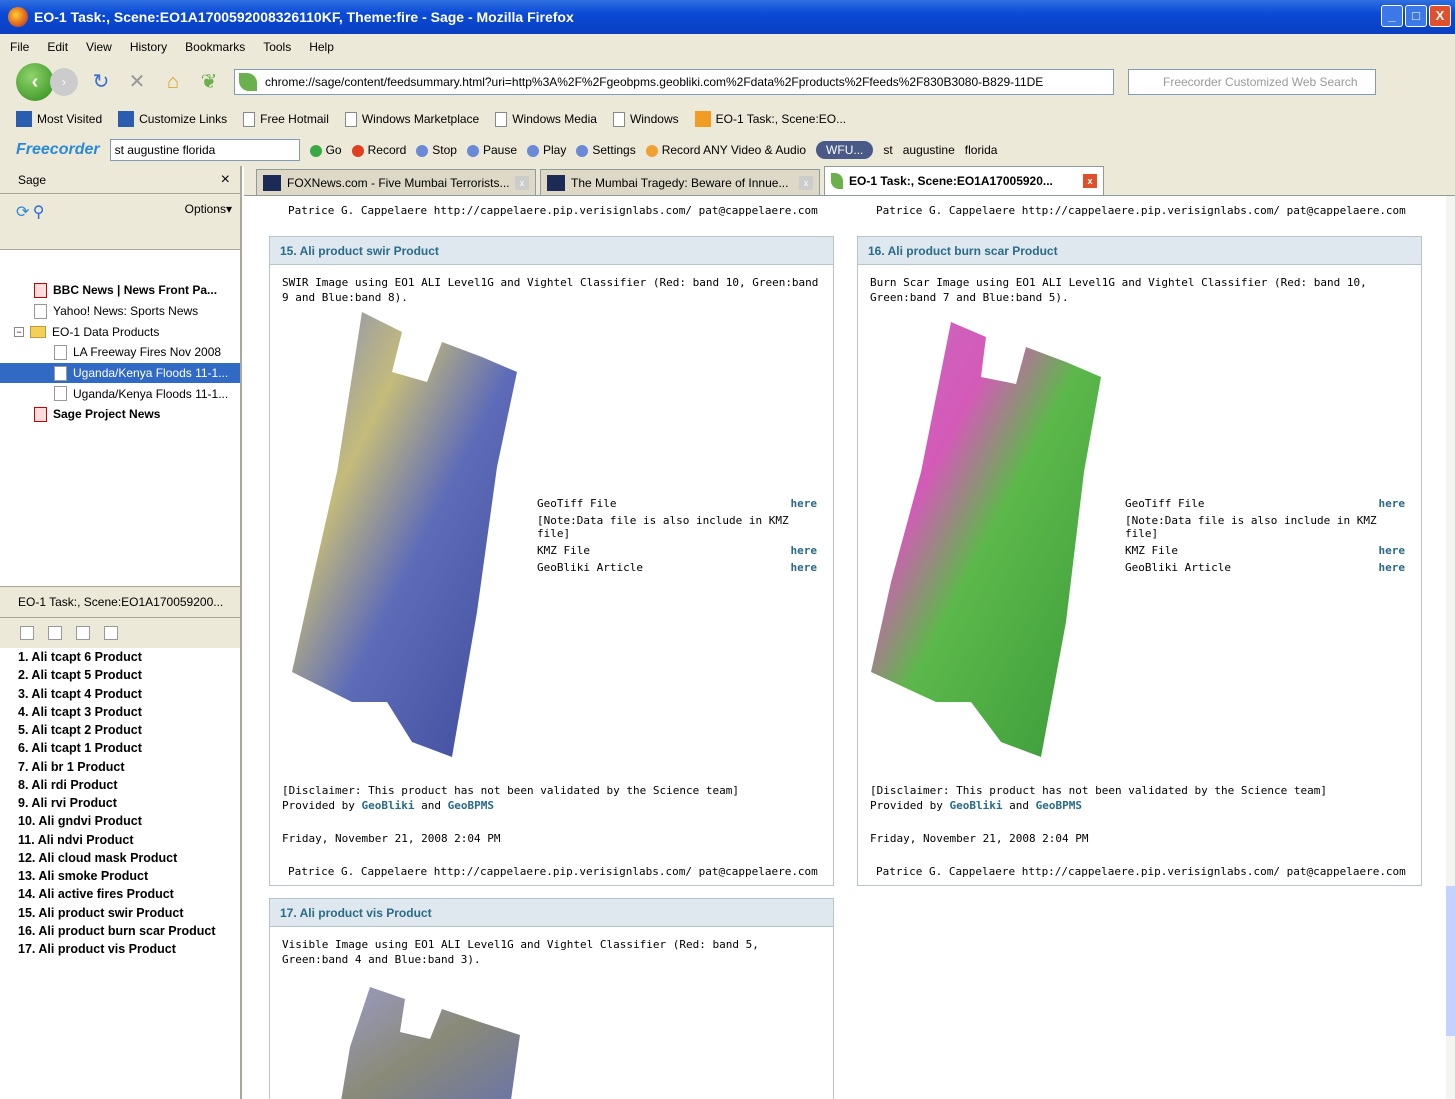 The height and width of the screenshot is (1099, 1455). Describe the element at coordinates (117, 949) in the screenshot. I see `list-item: 17. Ali product vis Product` at that location.